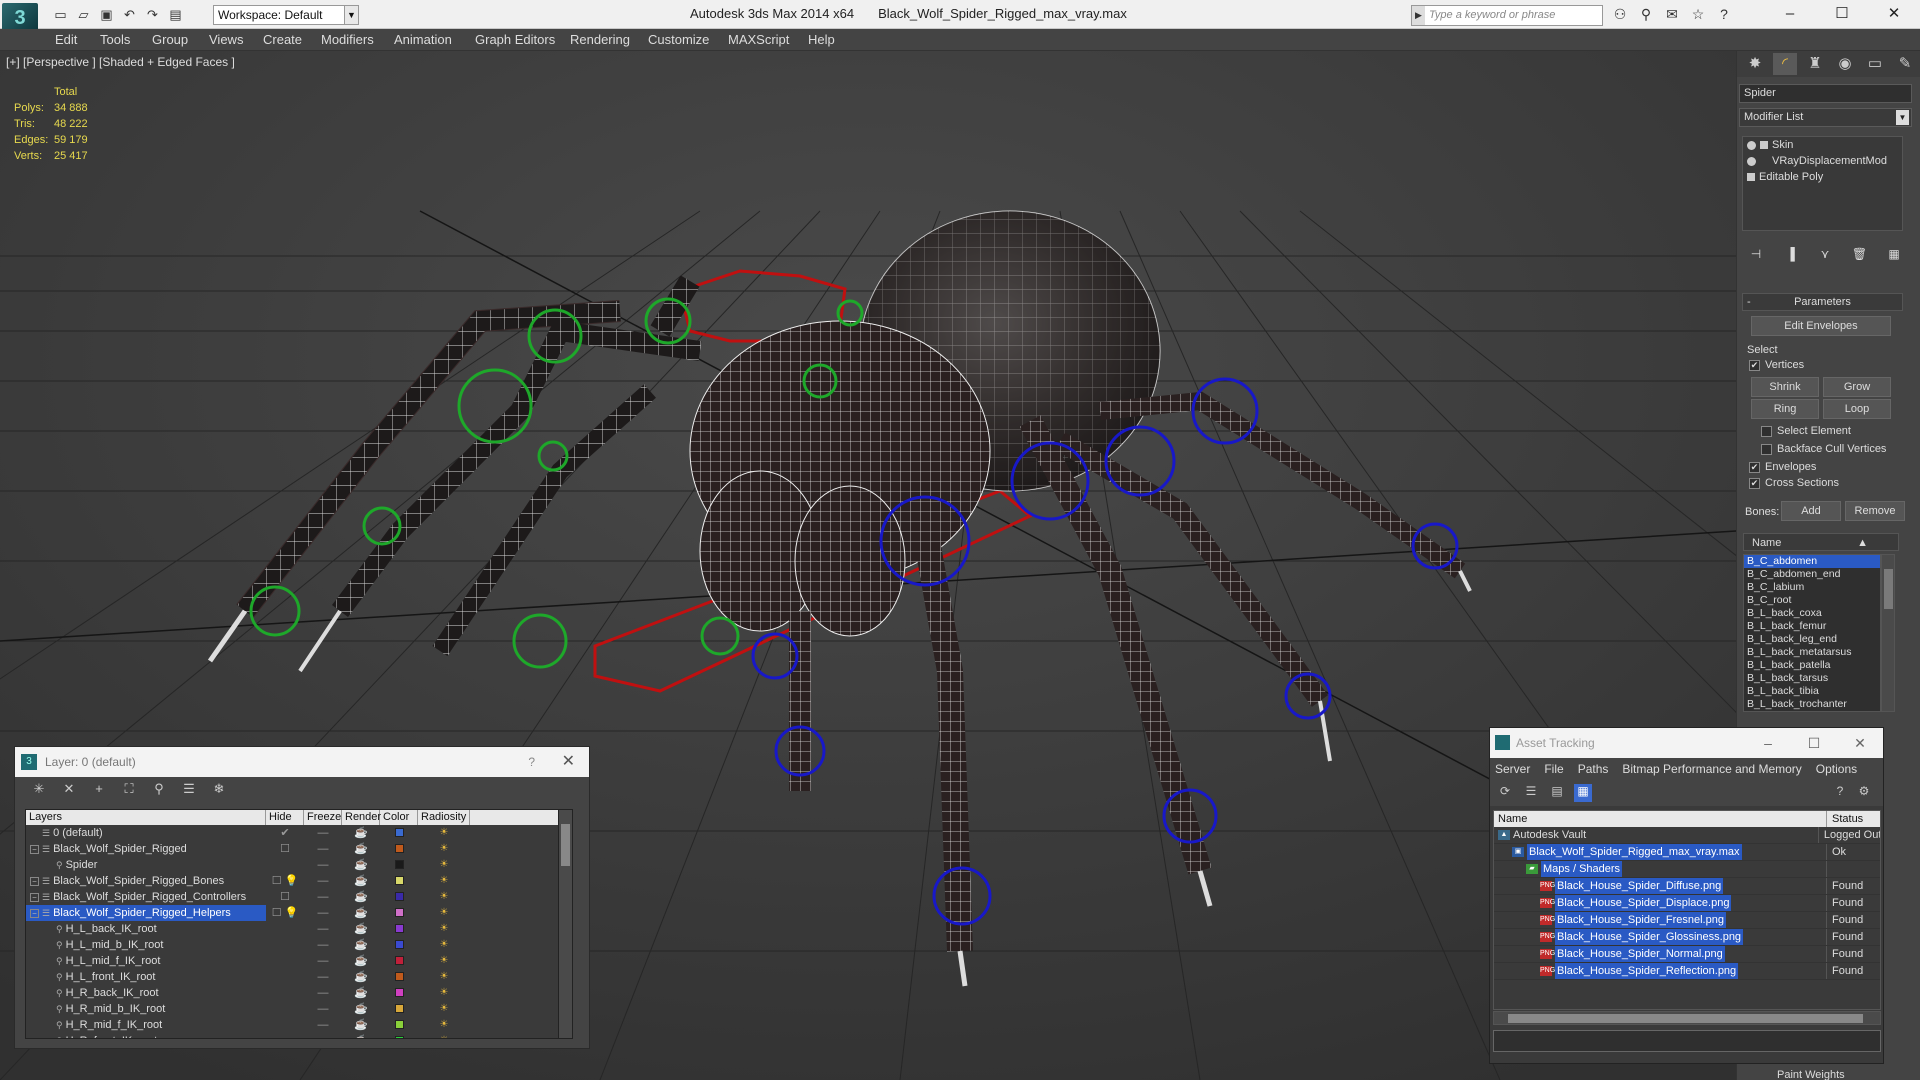 This screenshot has height=1080, width=1920. What do you see at coordinates (146, 881) in the screenshot?
I see `layer-name-cell: − ☰ Black_Wolf_Spider_Rigged_Bones` at bounding box center [146, 881].